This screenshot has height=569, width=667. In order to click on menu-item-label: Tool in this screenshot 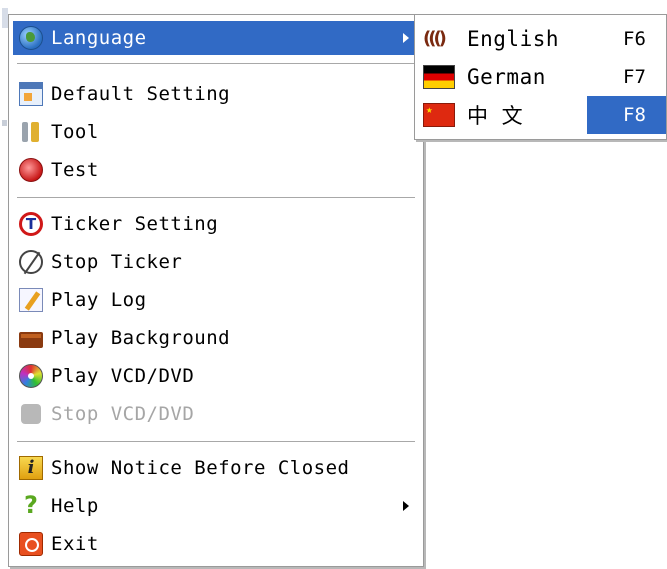, I will do `click(75, 132)`.